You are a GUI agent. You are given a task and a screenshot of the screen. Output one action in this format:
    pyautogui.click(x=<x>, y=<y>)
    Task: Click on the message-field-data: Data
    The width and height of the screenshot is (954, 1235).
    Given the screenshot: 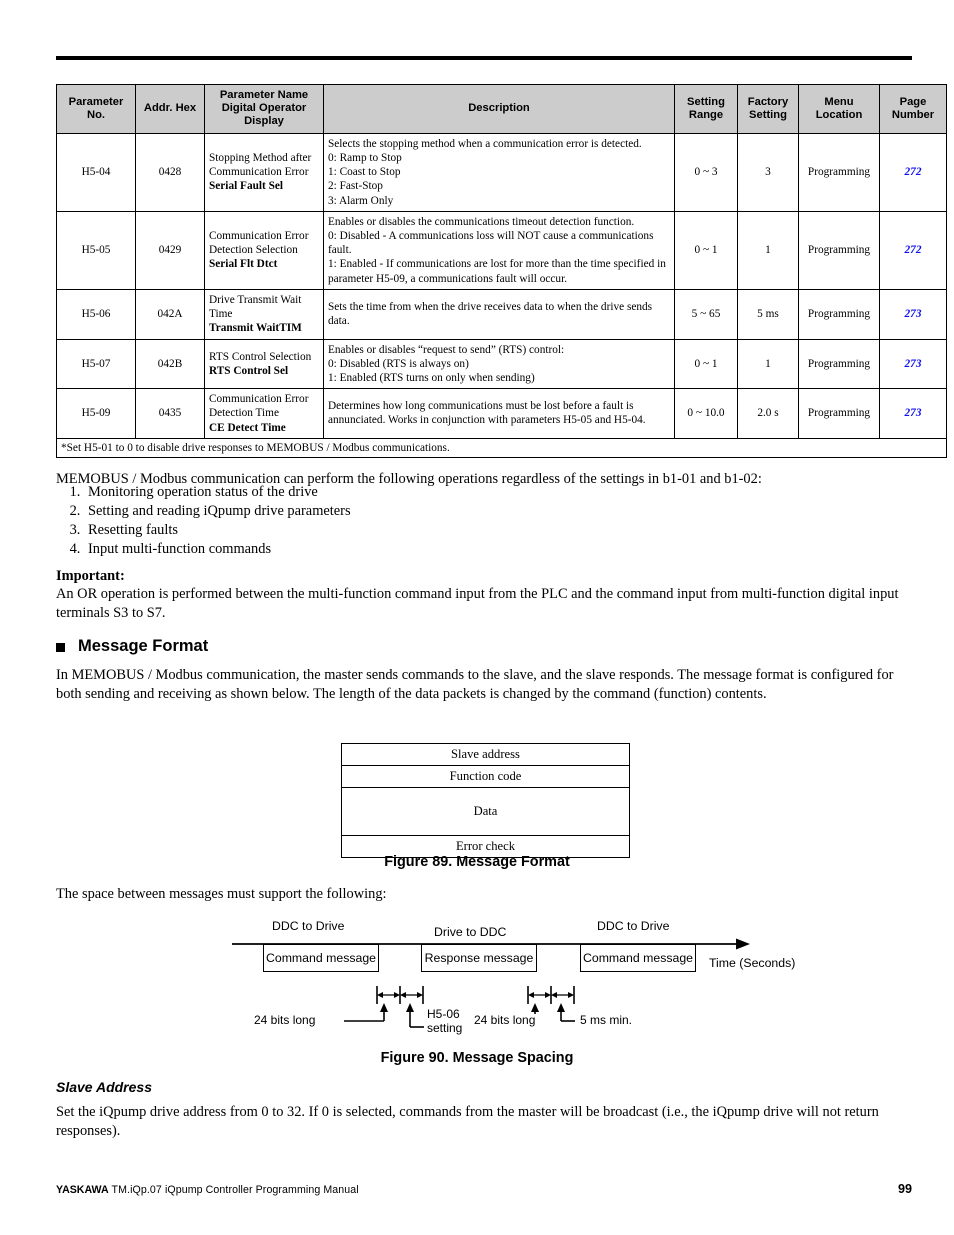 What is the action you would take?
    pyautogui.click(x=485, y=812)
    